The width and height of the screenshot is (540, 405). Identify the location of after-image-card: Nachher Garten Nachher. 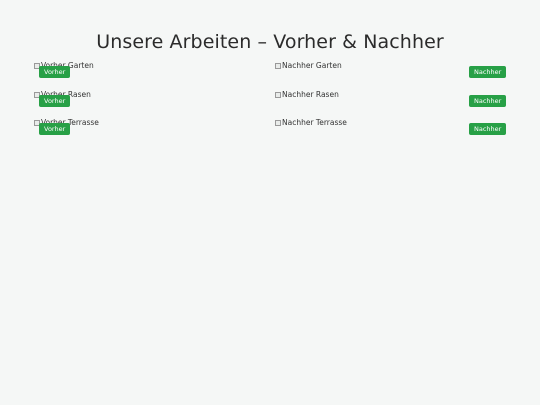
(391, 73).